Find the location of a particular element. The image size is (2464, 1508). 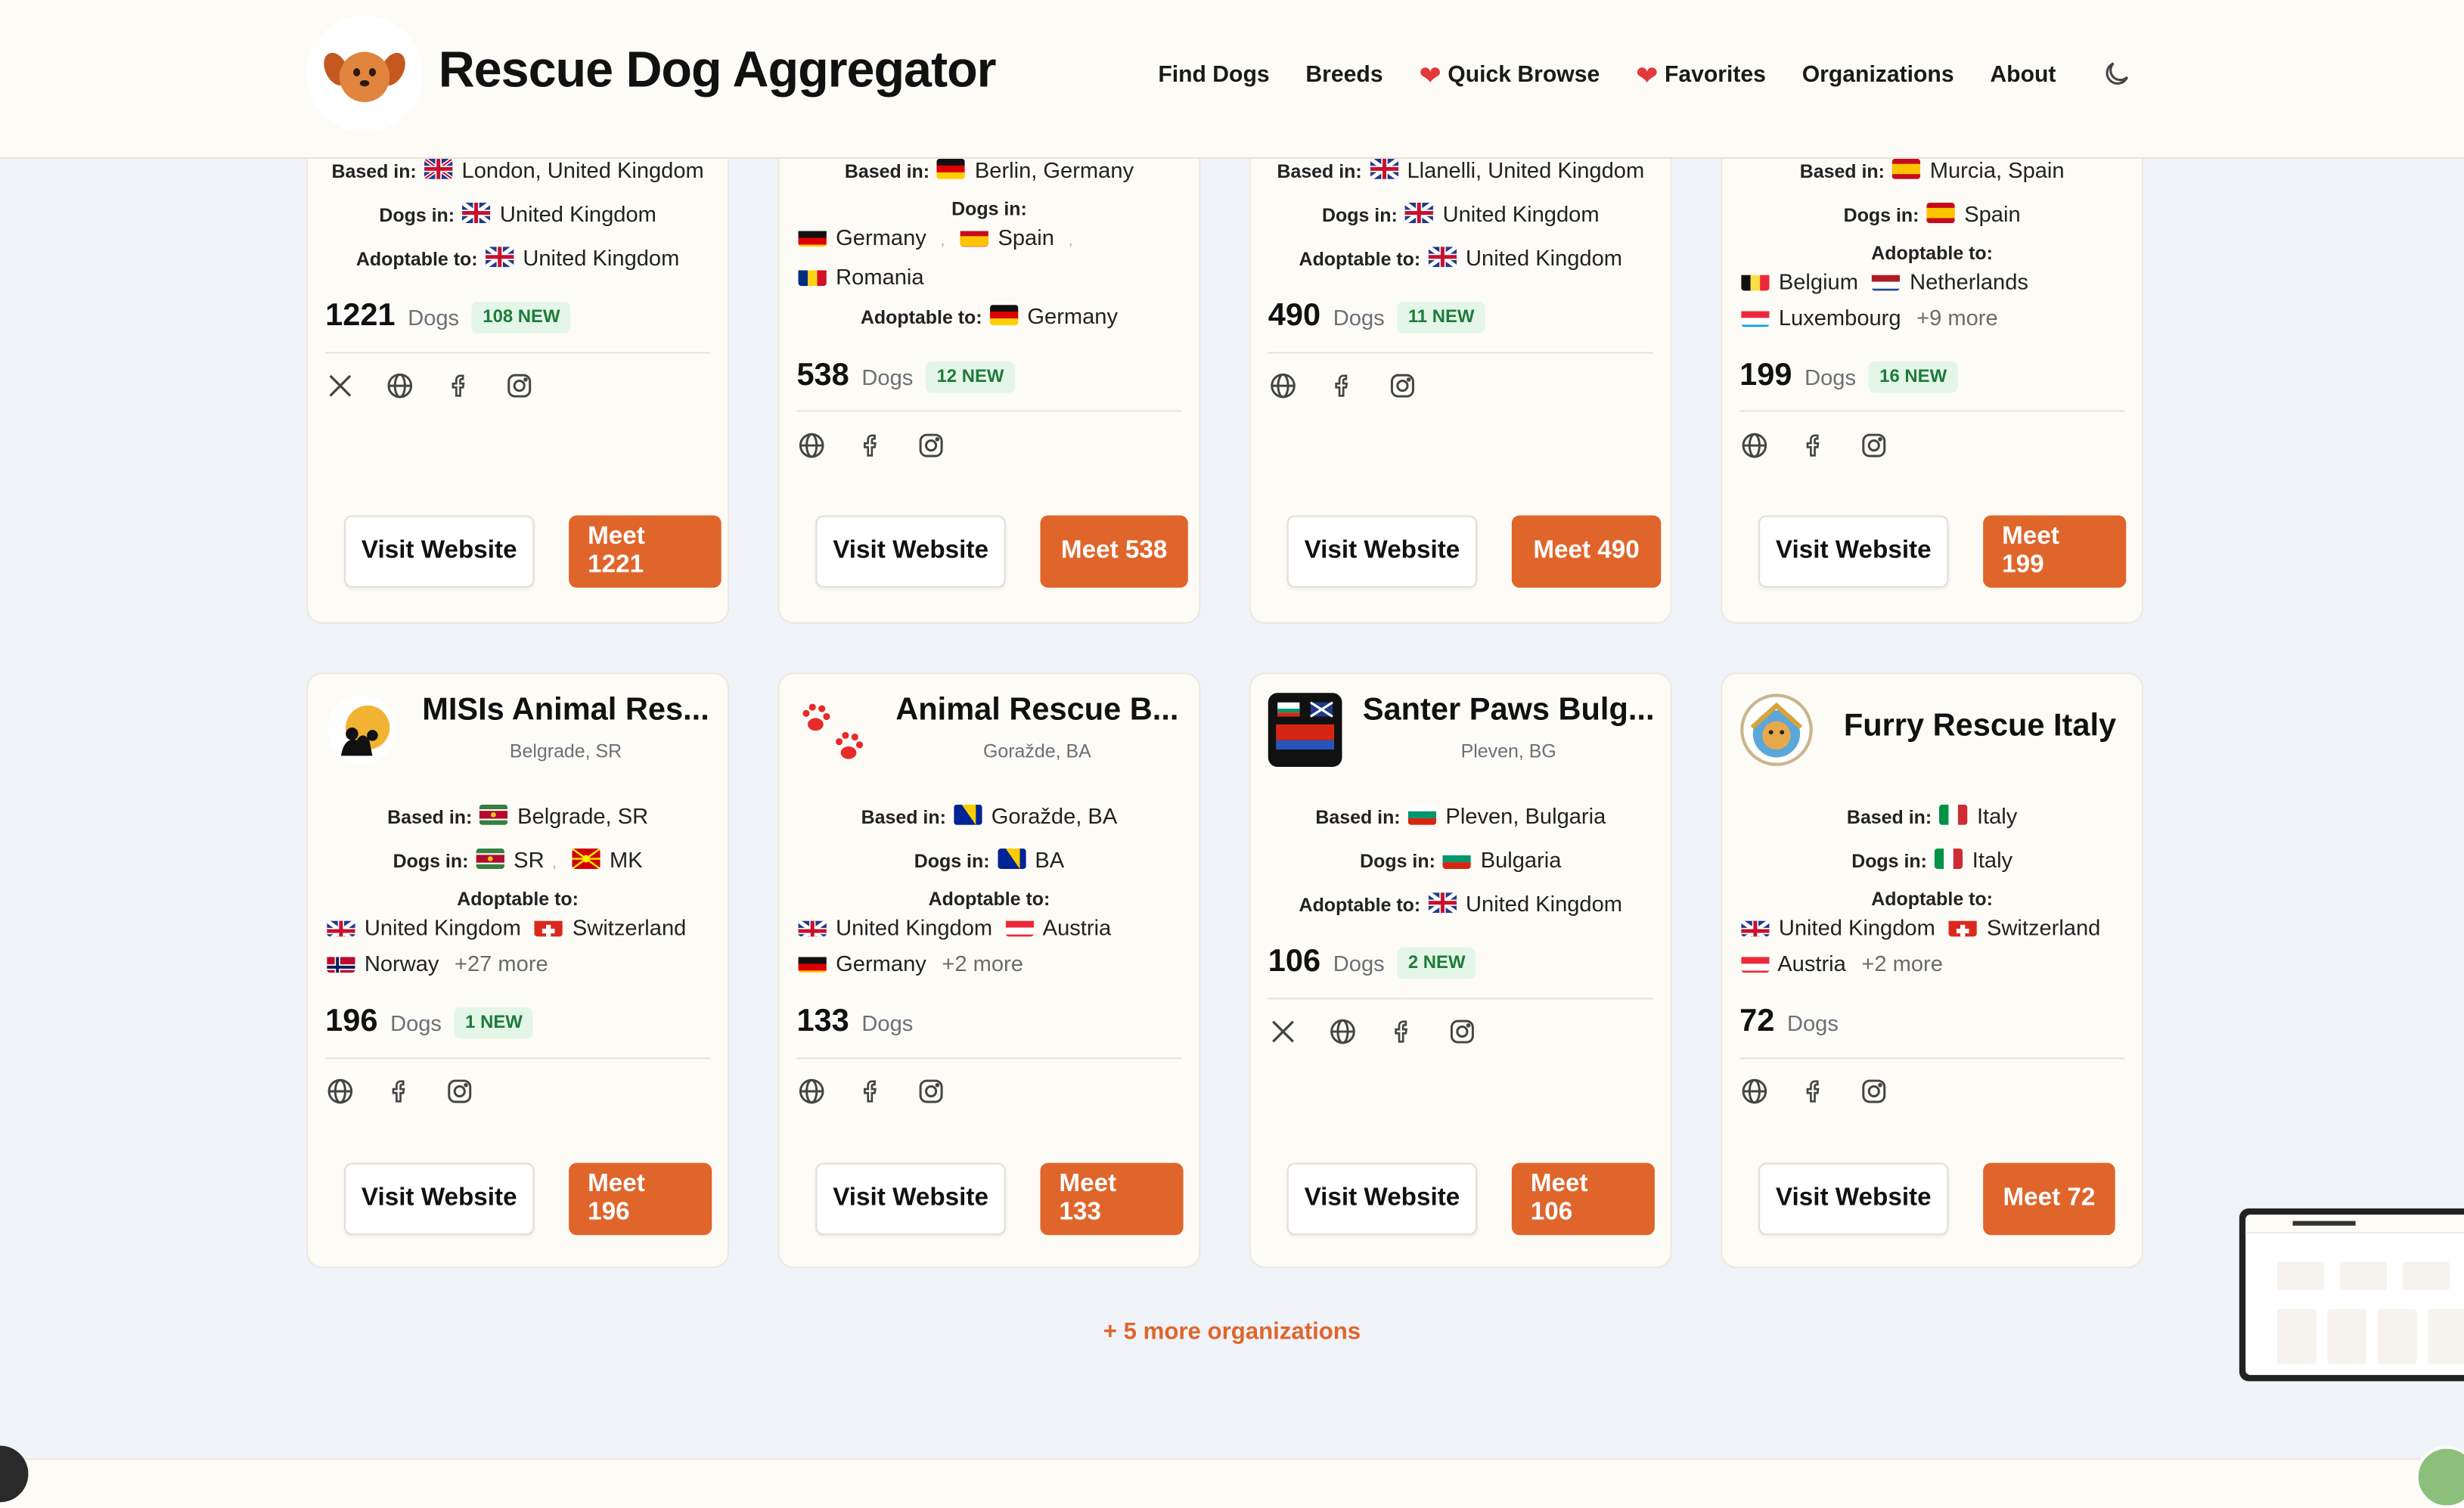

based-in: Based in: London, United Kingdom is located at coordinates (517, 170).